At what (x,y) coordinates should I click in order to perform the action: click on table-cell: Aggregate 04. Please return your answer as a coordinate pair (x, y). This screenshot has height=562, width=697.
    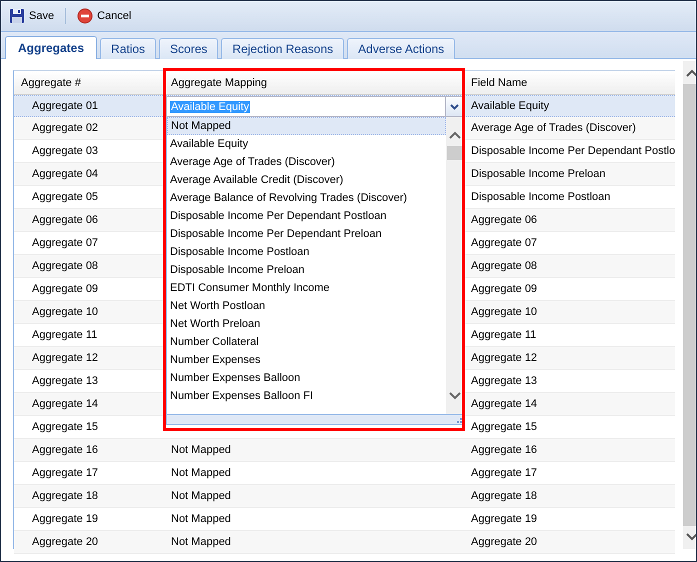
    Looking at the image, I should click on (65, 174).